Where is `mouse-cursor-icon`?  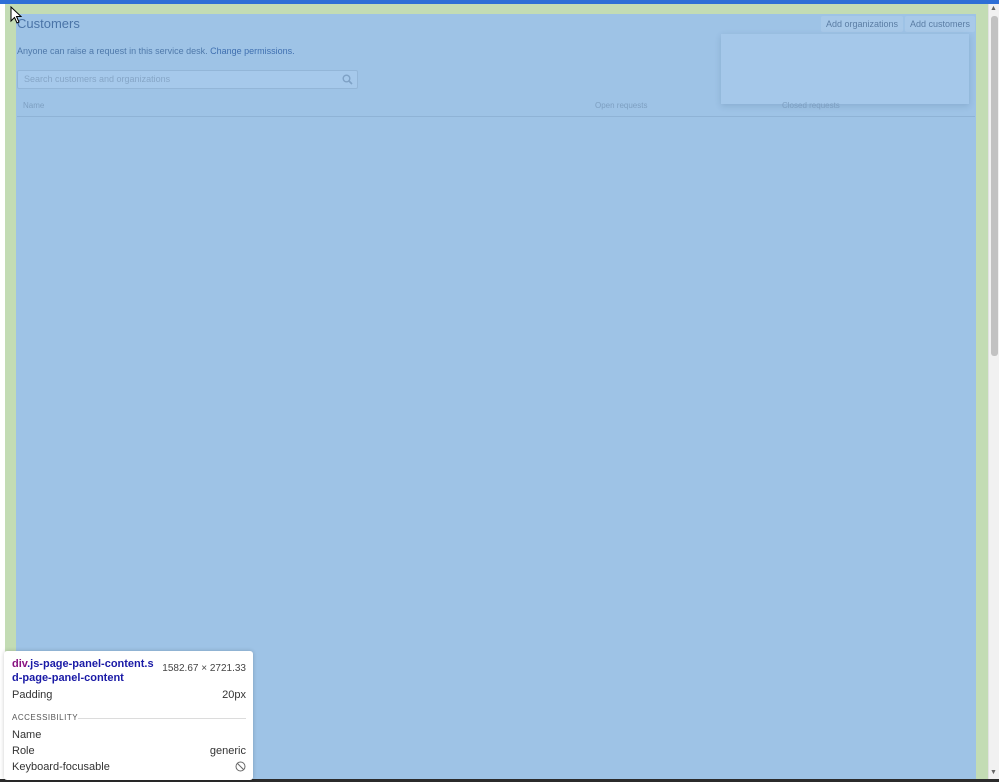
mouse-cursor-icon is located at coordinates (16, 15).